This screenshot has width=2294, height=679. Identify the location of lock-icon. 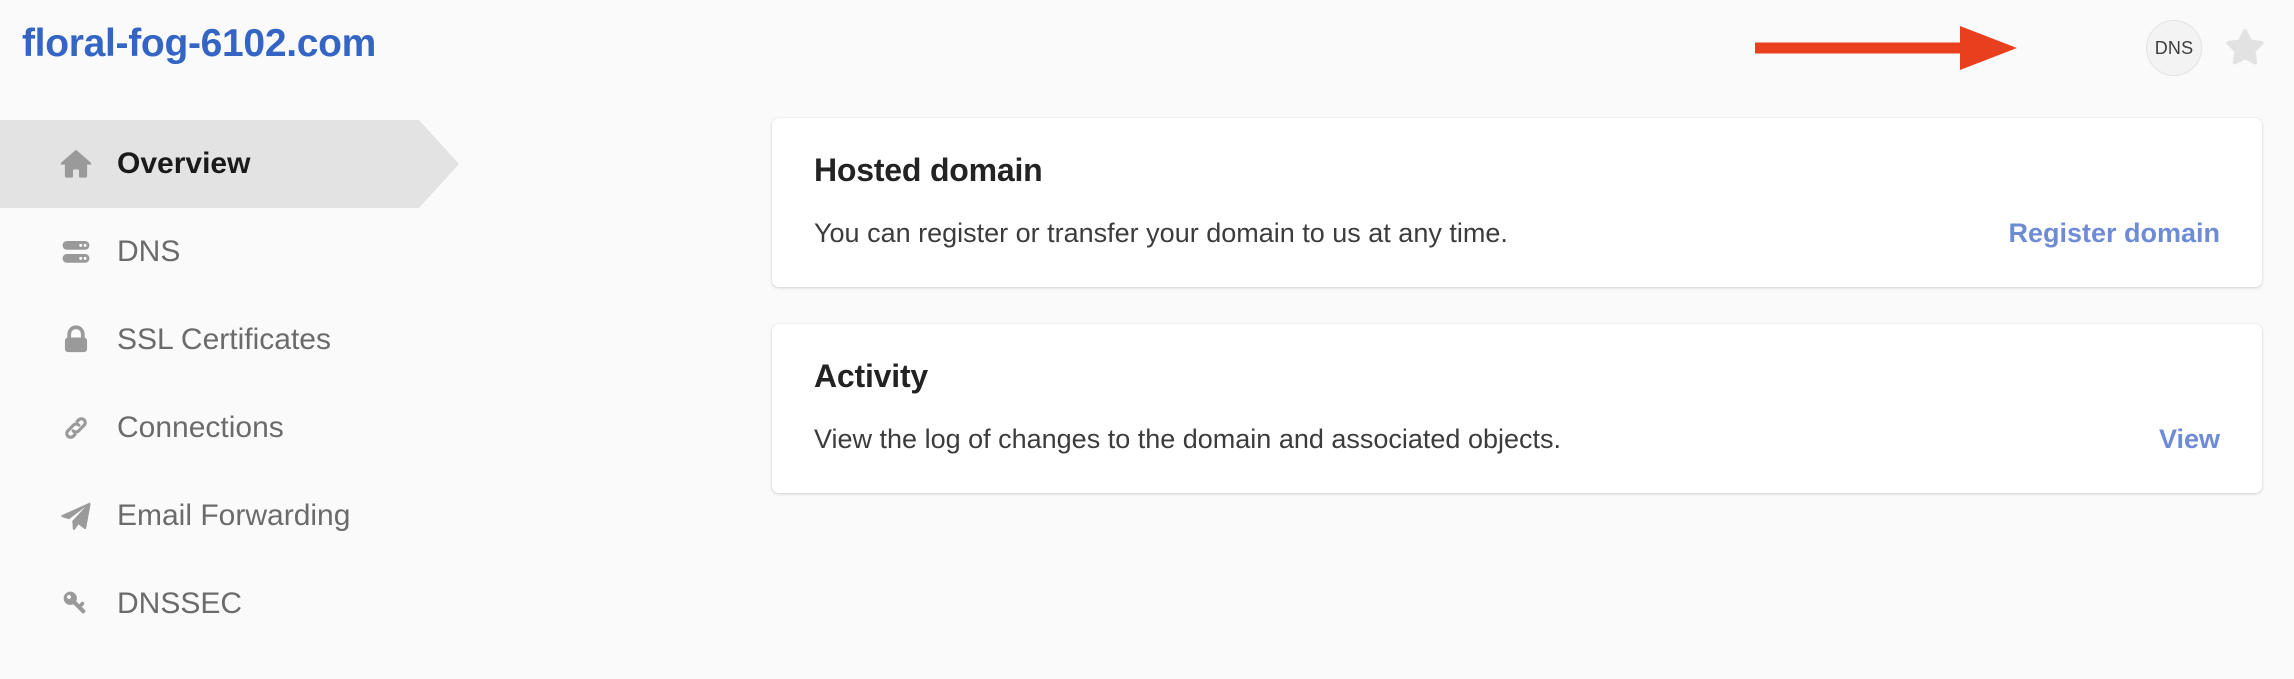
(76, 340).